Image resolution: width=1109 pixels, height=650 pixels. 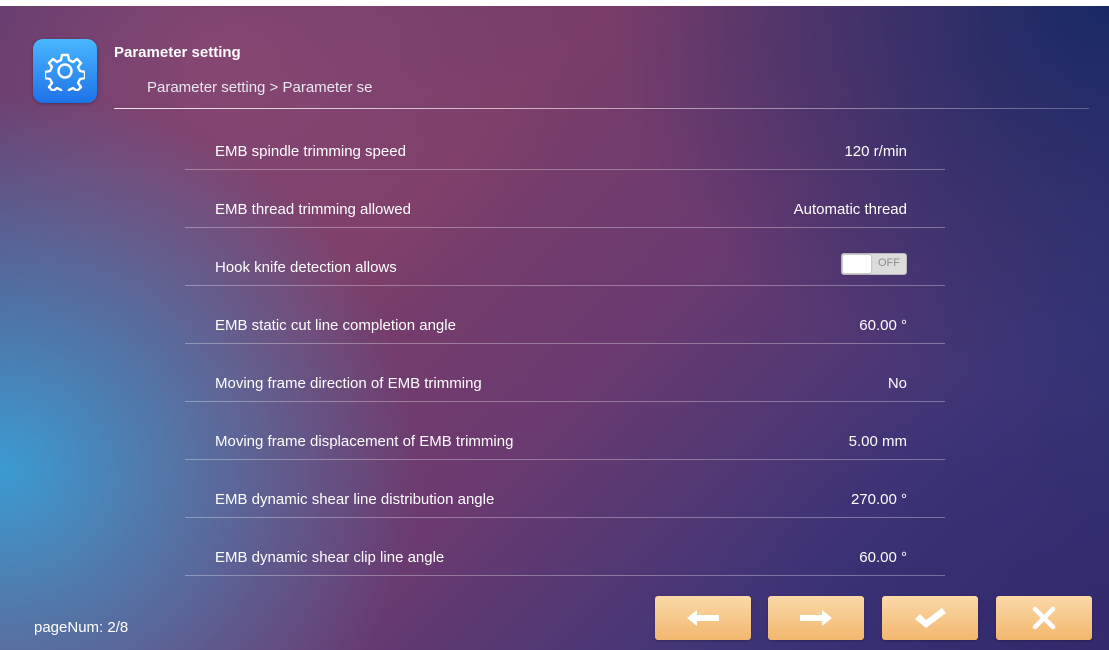 I want to click on gear-icon, so click(x=65, y=72).